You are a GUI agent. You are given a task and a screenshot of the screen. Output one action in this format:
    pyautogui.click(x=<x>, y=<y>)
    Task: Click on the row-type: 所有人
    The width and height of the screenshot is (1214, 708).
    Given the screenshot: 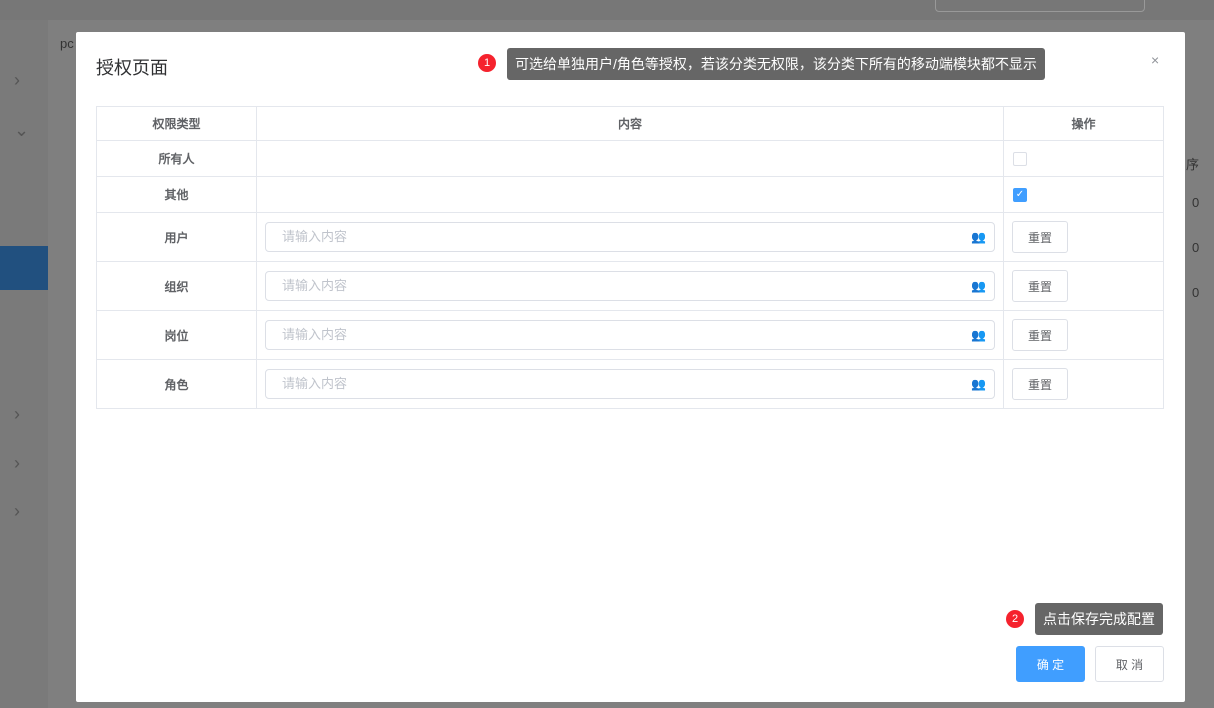 What is the action you would take?
    pyautogui.click(x=176, y=158)
    